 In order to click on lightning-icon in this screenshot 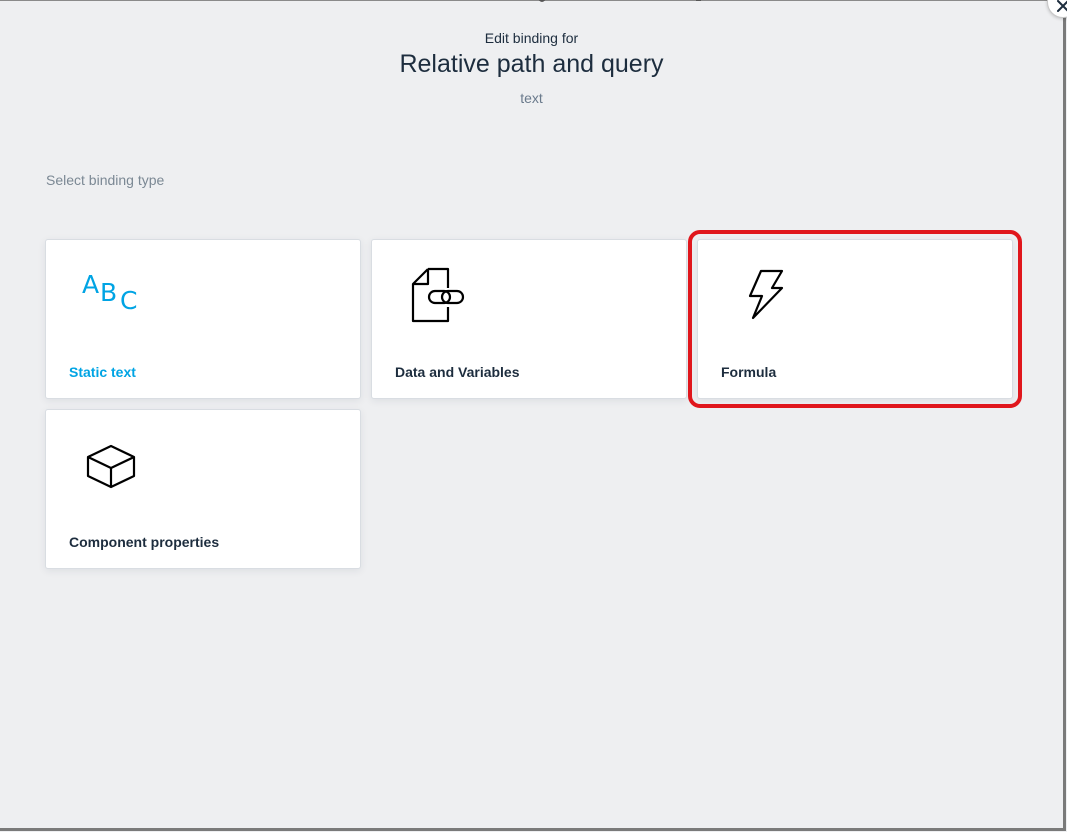, I will do `click(774, 298)`.